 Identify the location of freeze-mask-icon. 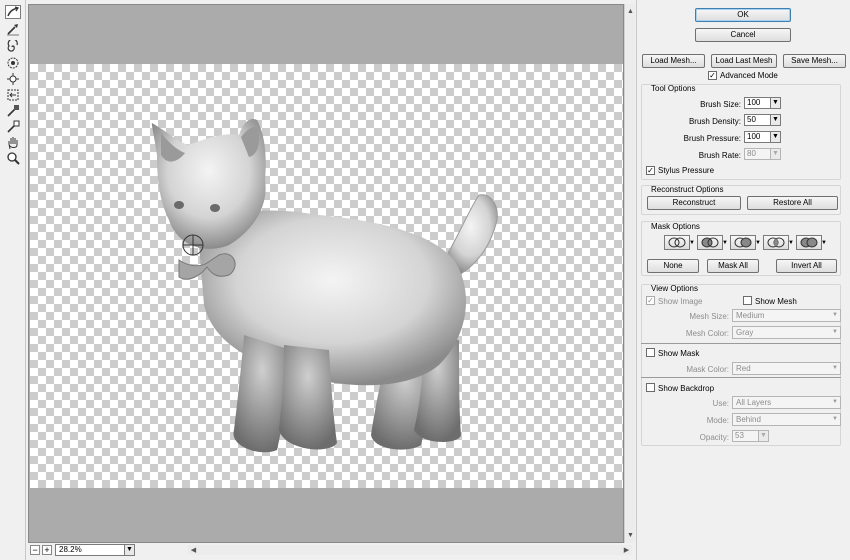
(13, 111).